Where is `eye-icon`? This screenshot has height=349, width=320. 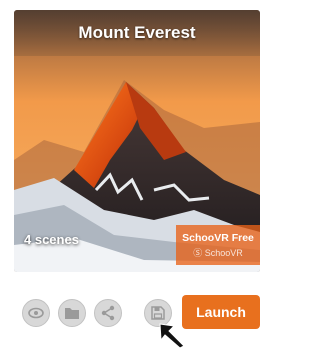
eye-icon is located at coordinates (36, 313).